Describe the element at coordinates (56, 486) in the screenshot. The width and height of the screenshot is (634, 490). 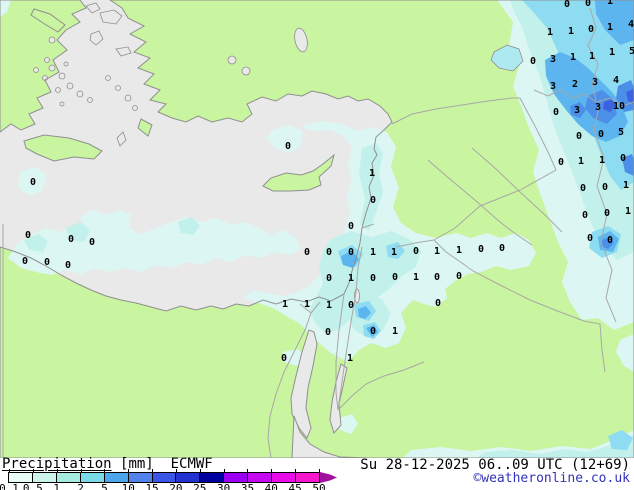
I see `scale-label-1: 1` at that location.